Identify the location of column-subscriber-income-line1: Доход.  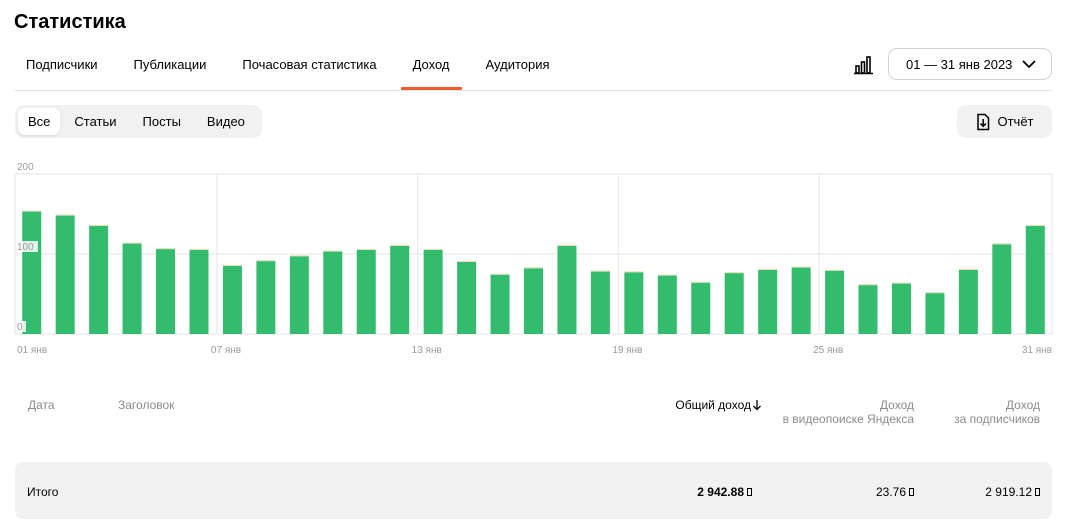
(1022, 405).